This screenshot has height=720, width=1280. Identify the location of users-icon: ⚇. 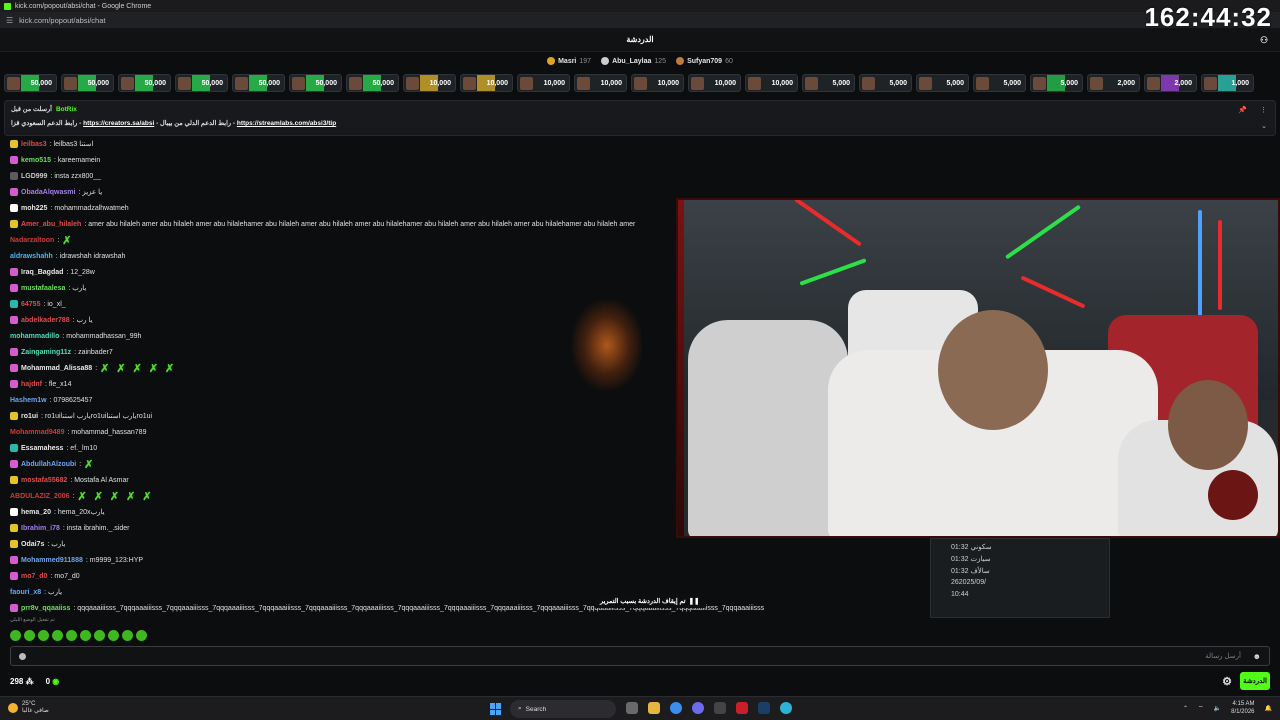
(1265, 40).